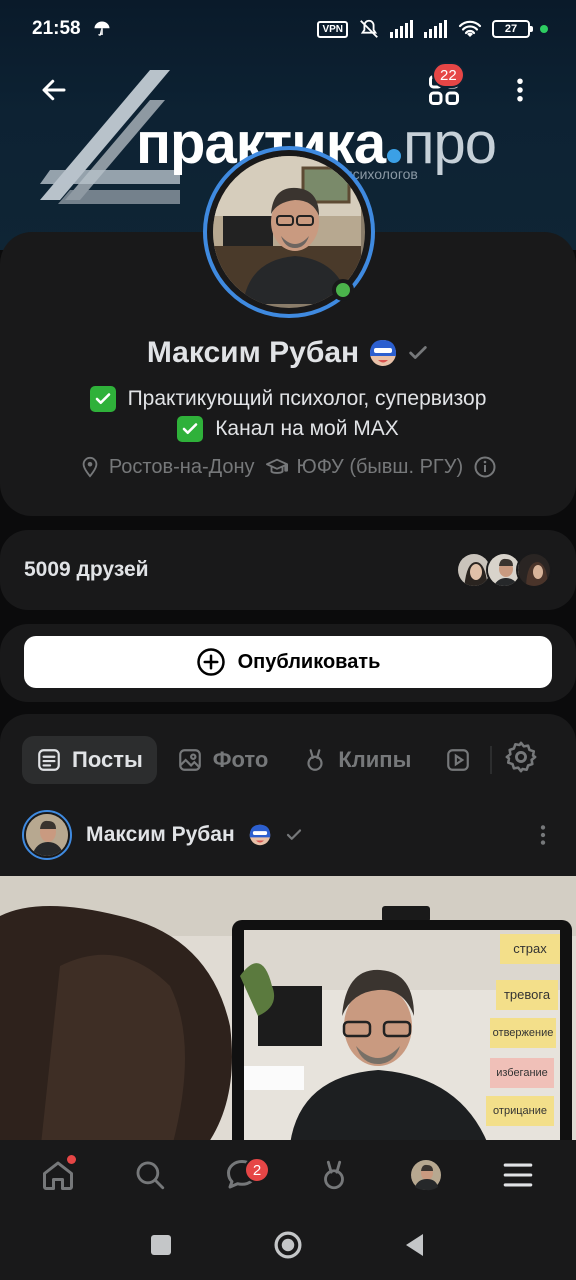 The width and height of the screenshot is (576, 1280). What do you see at coordinates (253, 352) in the screenshot?
I see `profile-name: Максим Рубан` at bounding box center [253, 352].